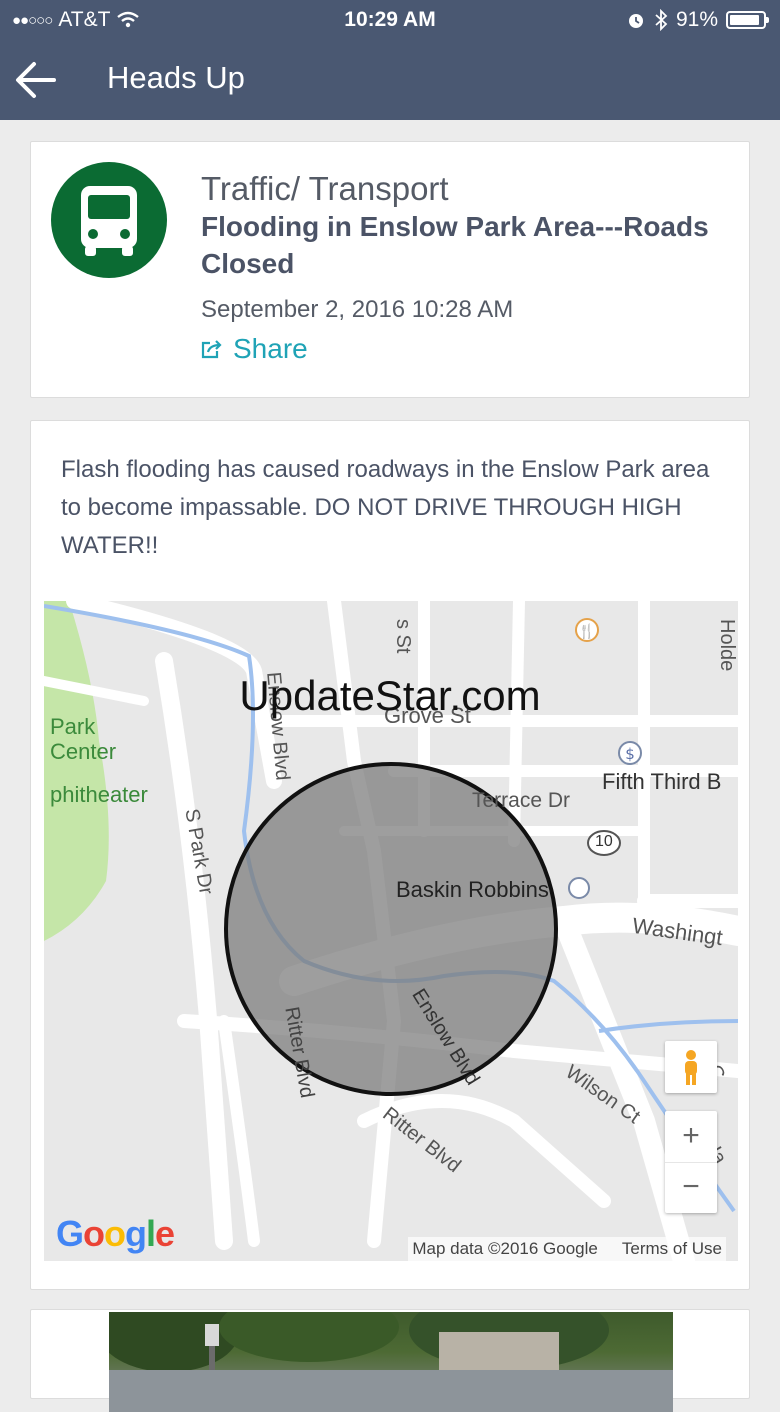 The width and height of the screenshot is (780, 1412). I want to click on map-data-credit: Map data ©2016 Google, so click(505, 1248).